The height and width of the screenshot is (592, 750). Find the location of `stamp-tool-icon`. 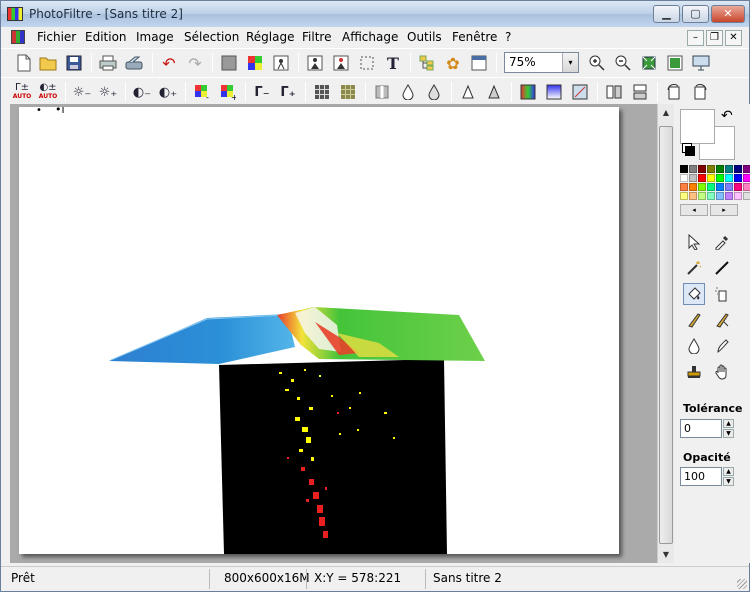

stamp-tool-icon is located at coordinates (694, 372).